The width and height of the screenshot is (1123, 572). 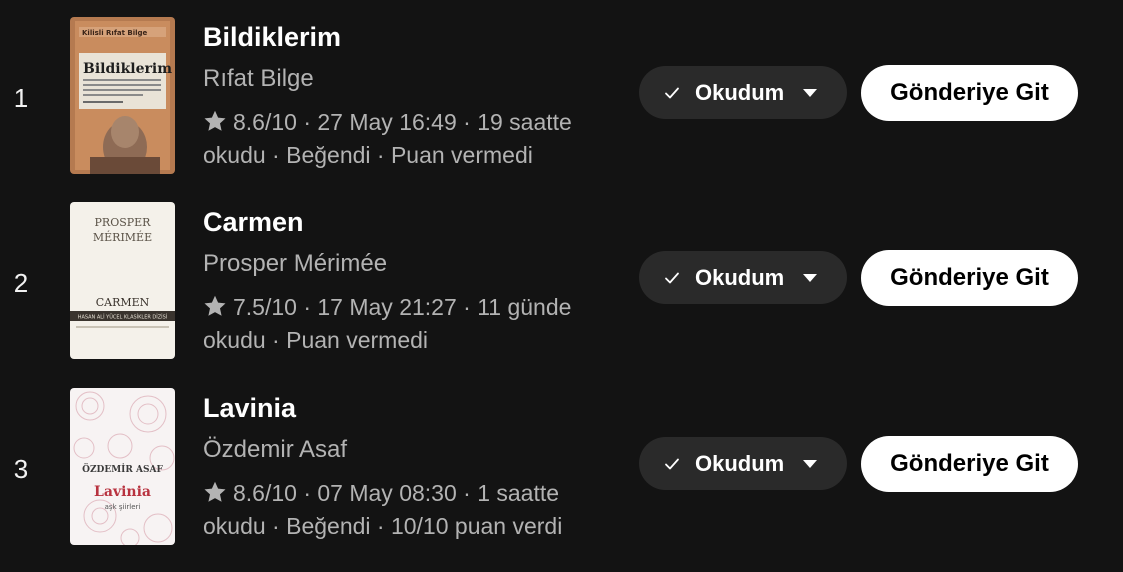 I want to click on book-author: Rıfat Bilge, so click(x=258, y=79).